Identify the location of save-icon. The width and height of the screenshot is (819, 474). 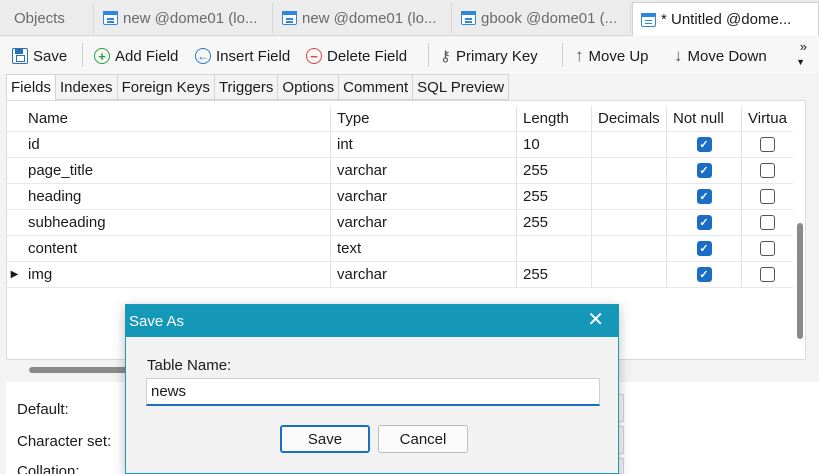
(20, 56).